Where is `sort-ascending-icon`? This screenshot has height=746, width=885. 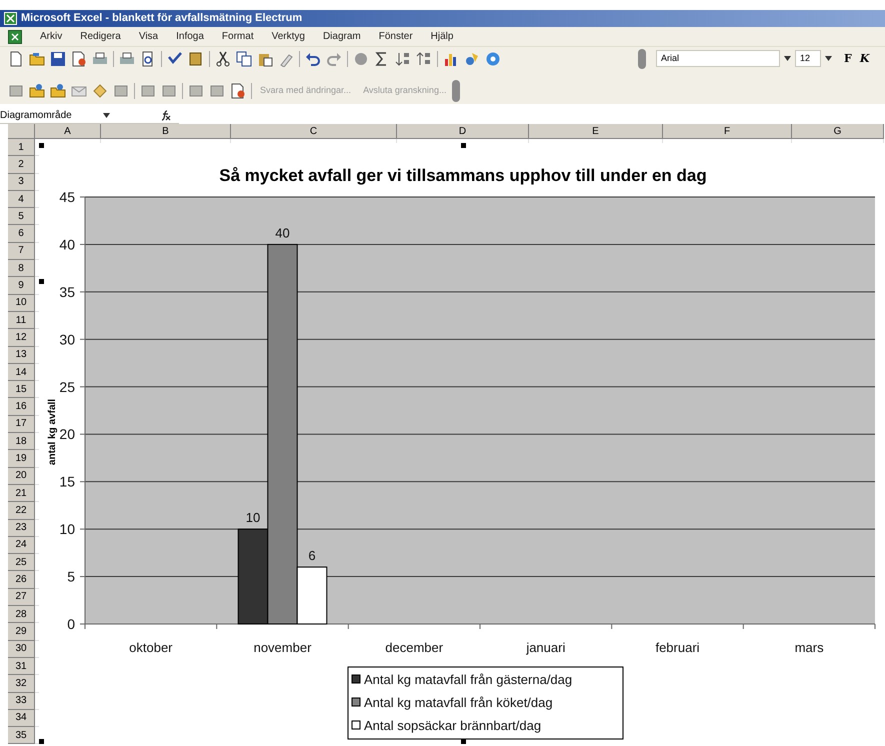
sort-ascending-icon is located at coordinates (403, 58).